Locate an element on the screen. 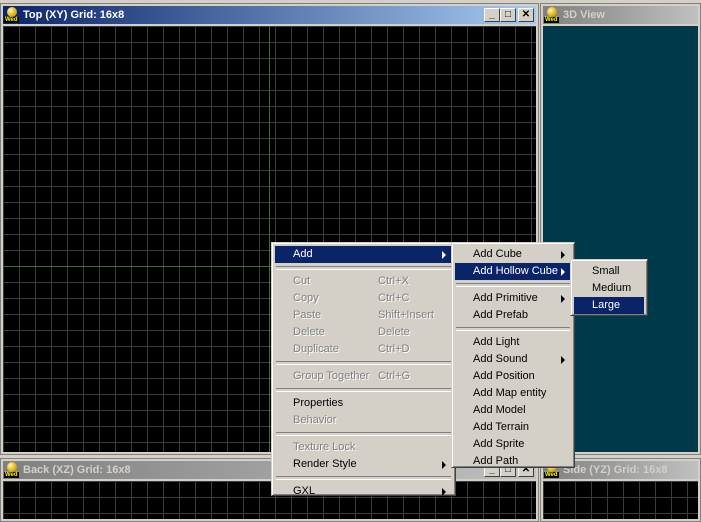 The height and width of the screenshot is (522, 701). menu-item-gxl: GXL is located at coordinates (363, 491).